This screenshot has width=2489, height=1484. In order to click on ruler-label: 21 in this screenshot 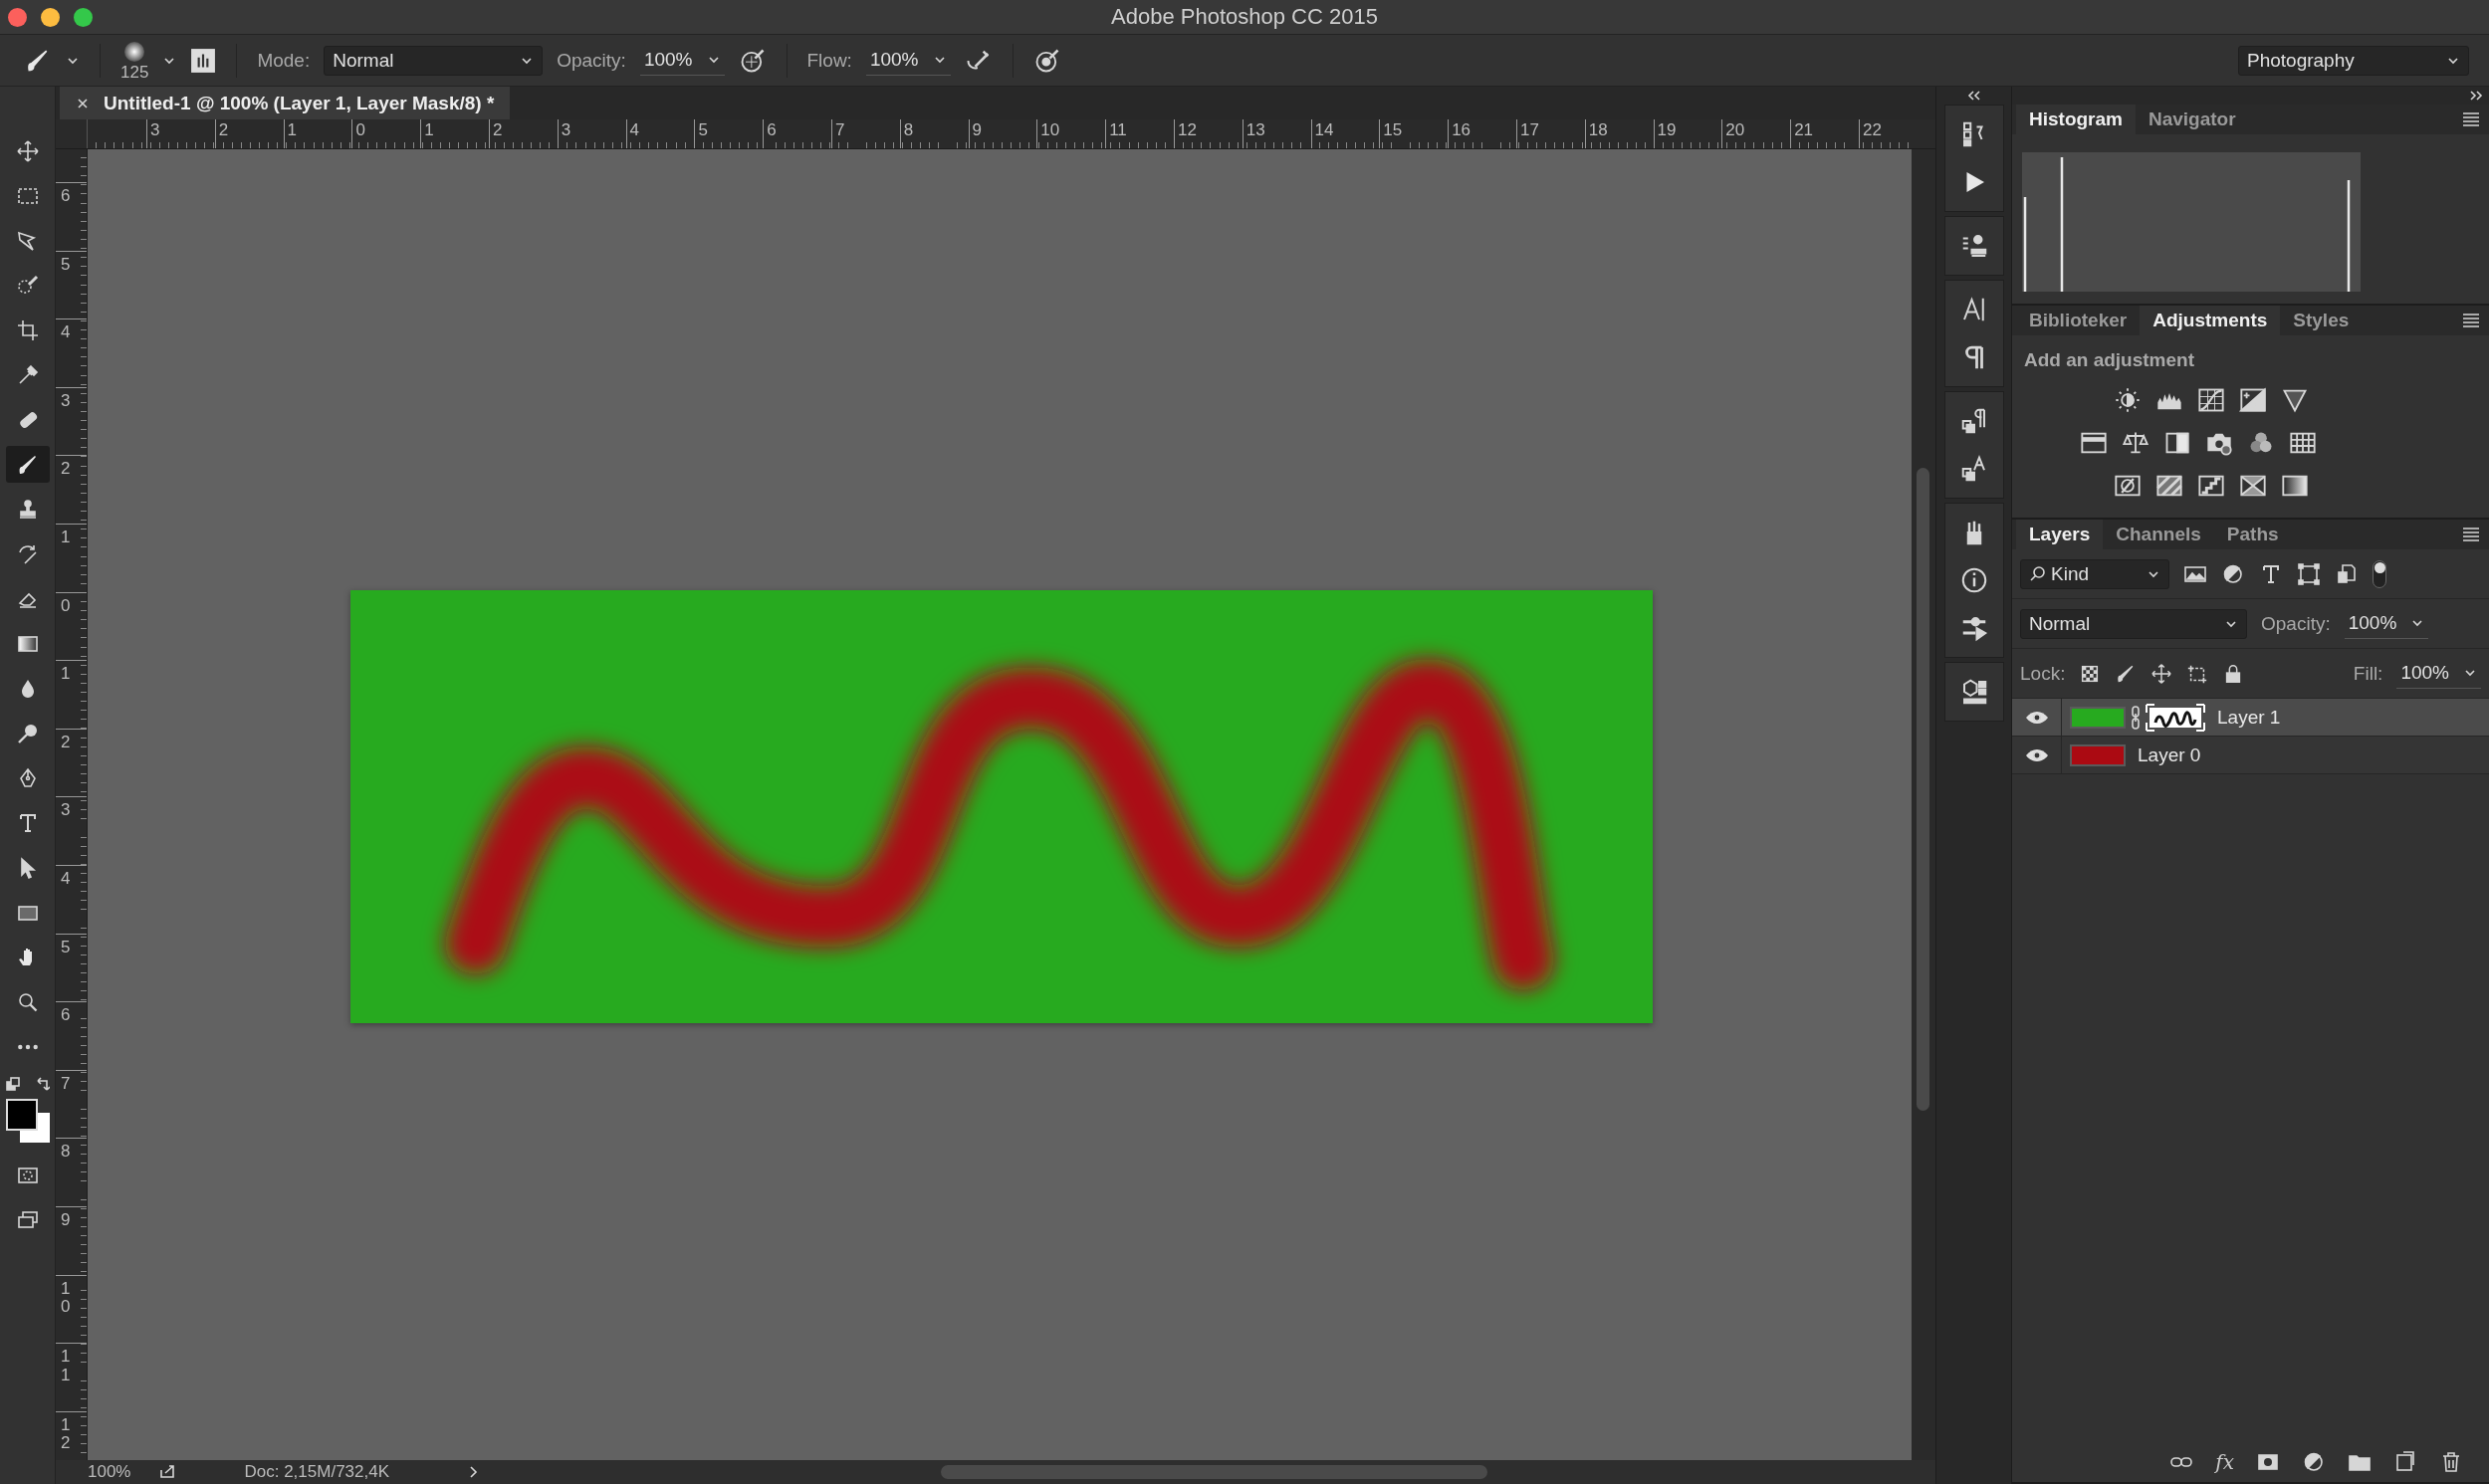, I will do `click(1804, 130)`.